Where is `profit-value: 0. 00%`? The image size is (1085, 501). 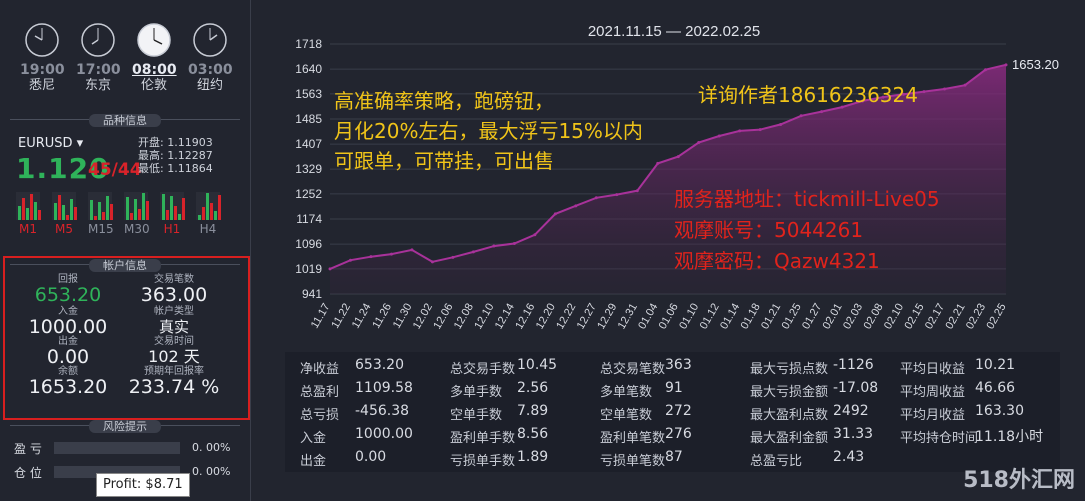 profit-value: 0. 00% is located at coordinates (211, 447).